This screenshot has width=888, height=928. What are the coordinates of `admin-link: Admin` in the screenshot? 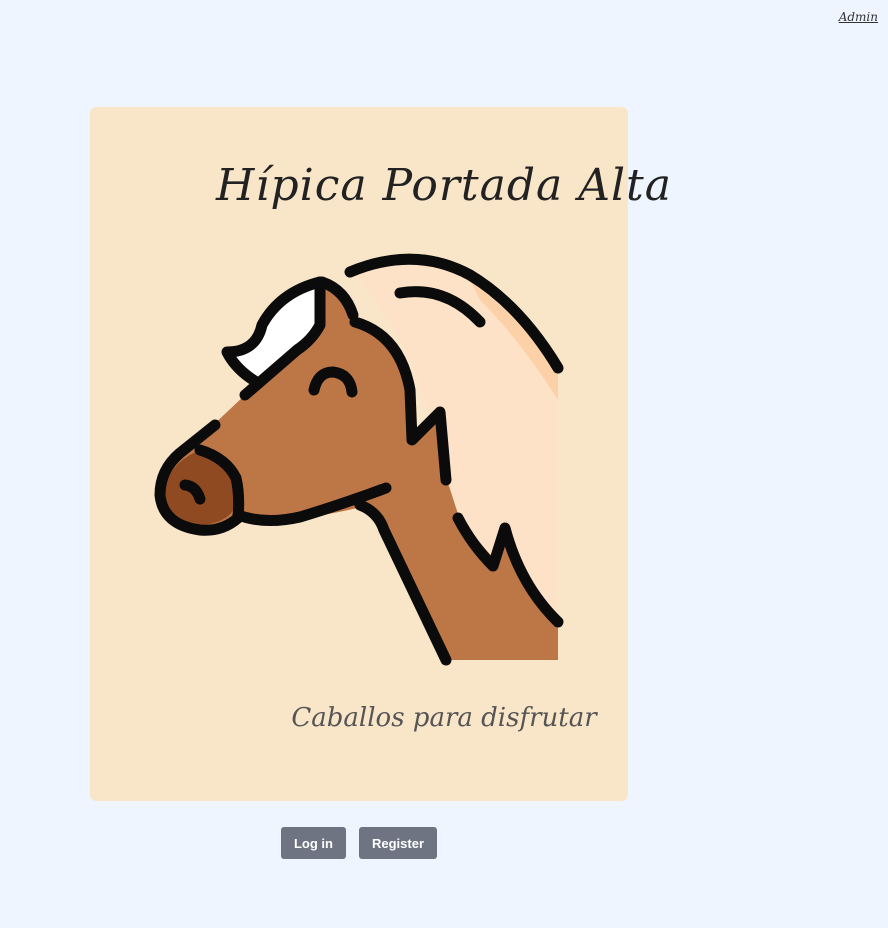 It's located at (858, 17).